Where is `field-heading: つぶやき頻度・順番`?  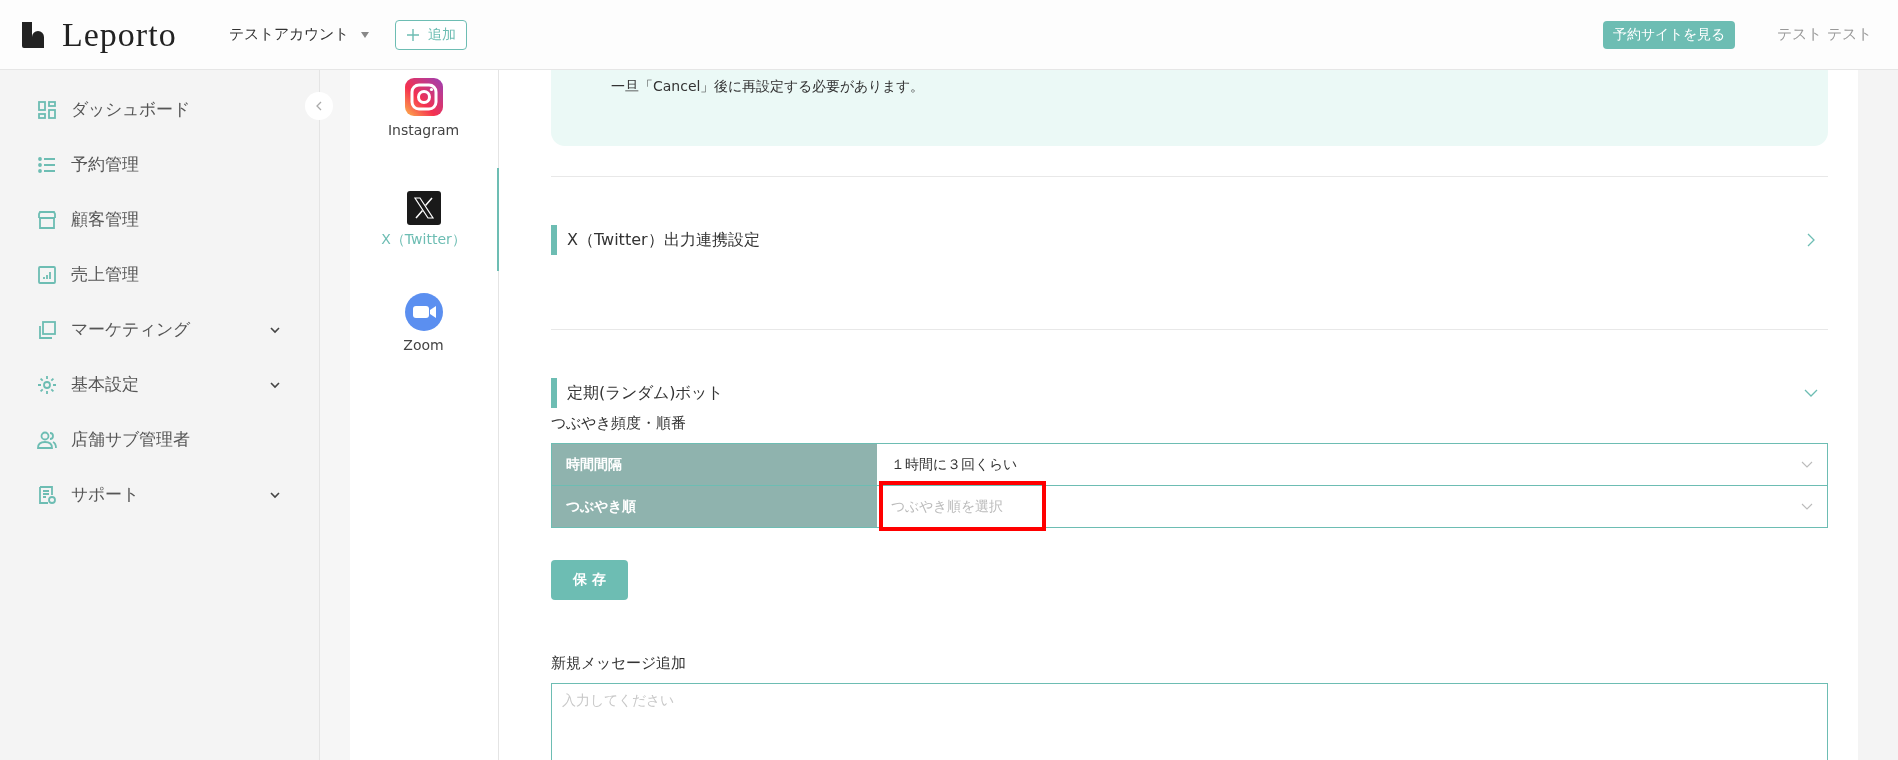
field-heading: つぶやき頻度・順番 is located at coordinates (619, 423).